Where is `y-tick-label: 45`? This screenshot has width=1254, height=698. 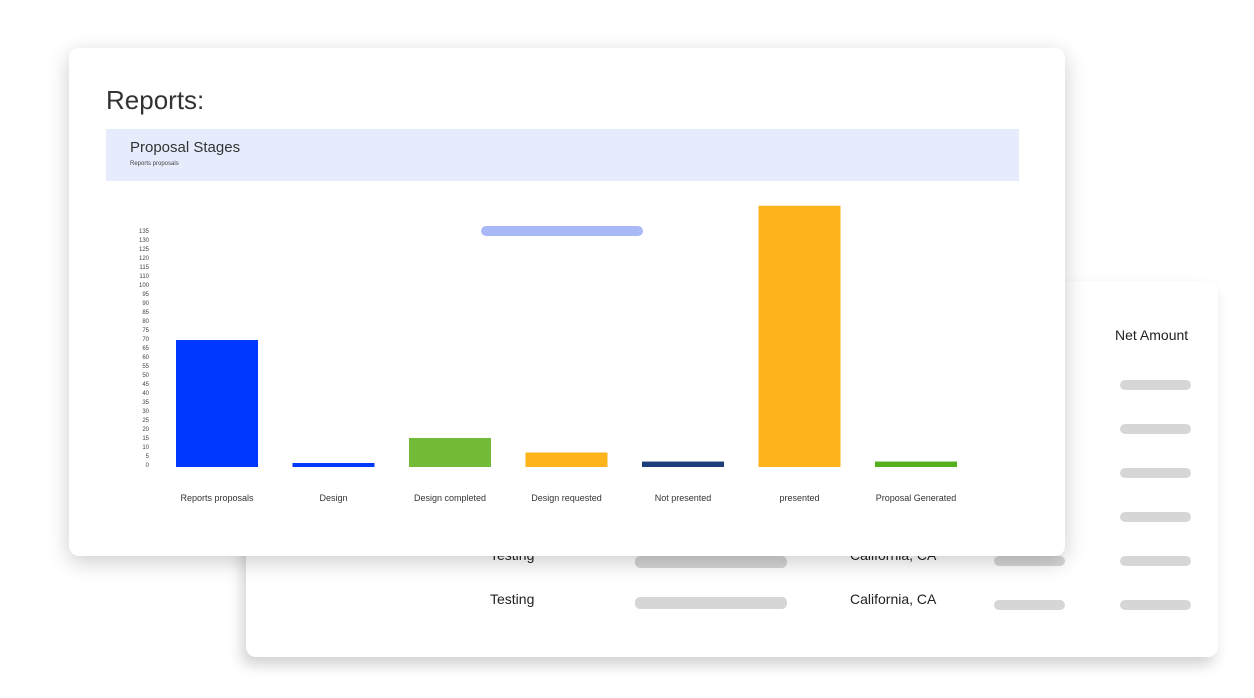
y-tick-label: 45 is located at coordinates (145, 385).